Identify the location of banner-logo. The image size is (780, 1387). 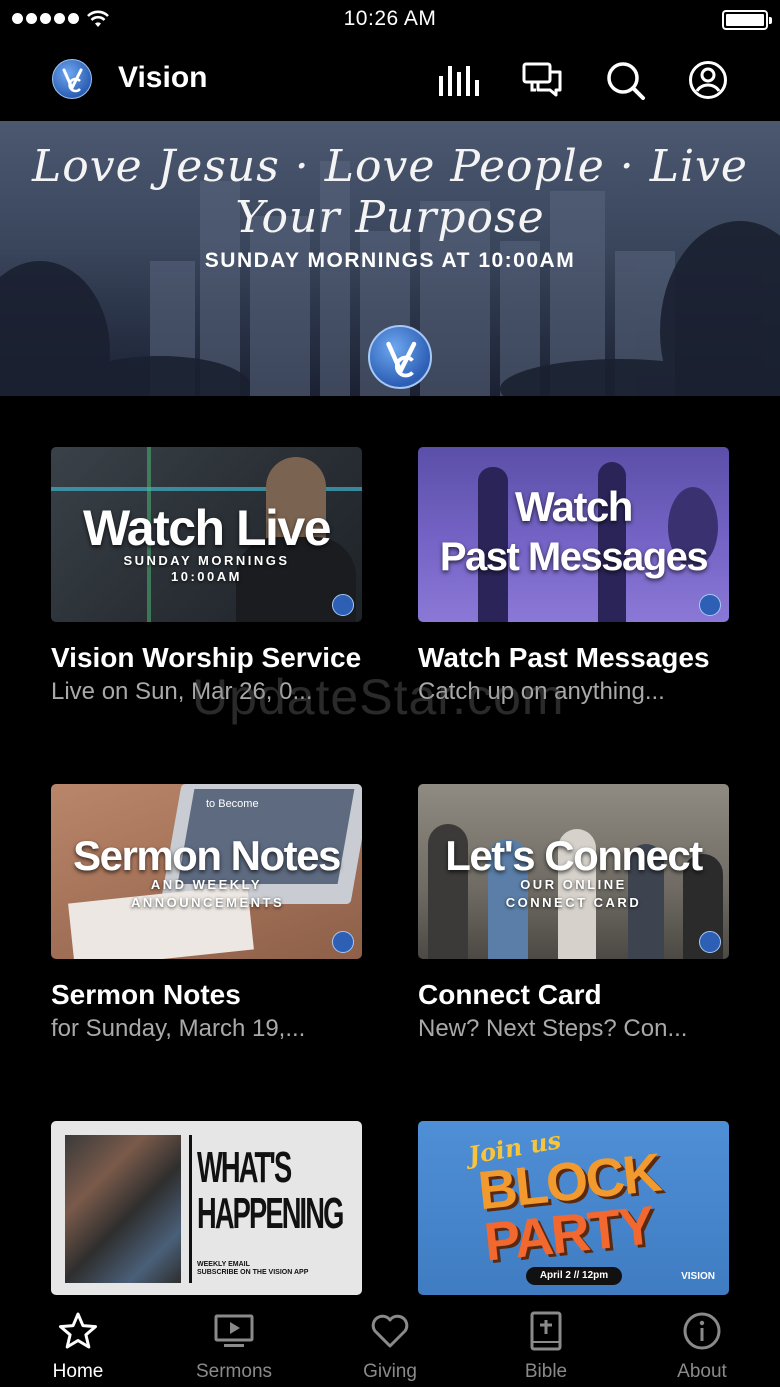
(400, 357).